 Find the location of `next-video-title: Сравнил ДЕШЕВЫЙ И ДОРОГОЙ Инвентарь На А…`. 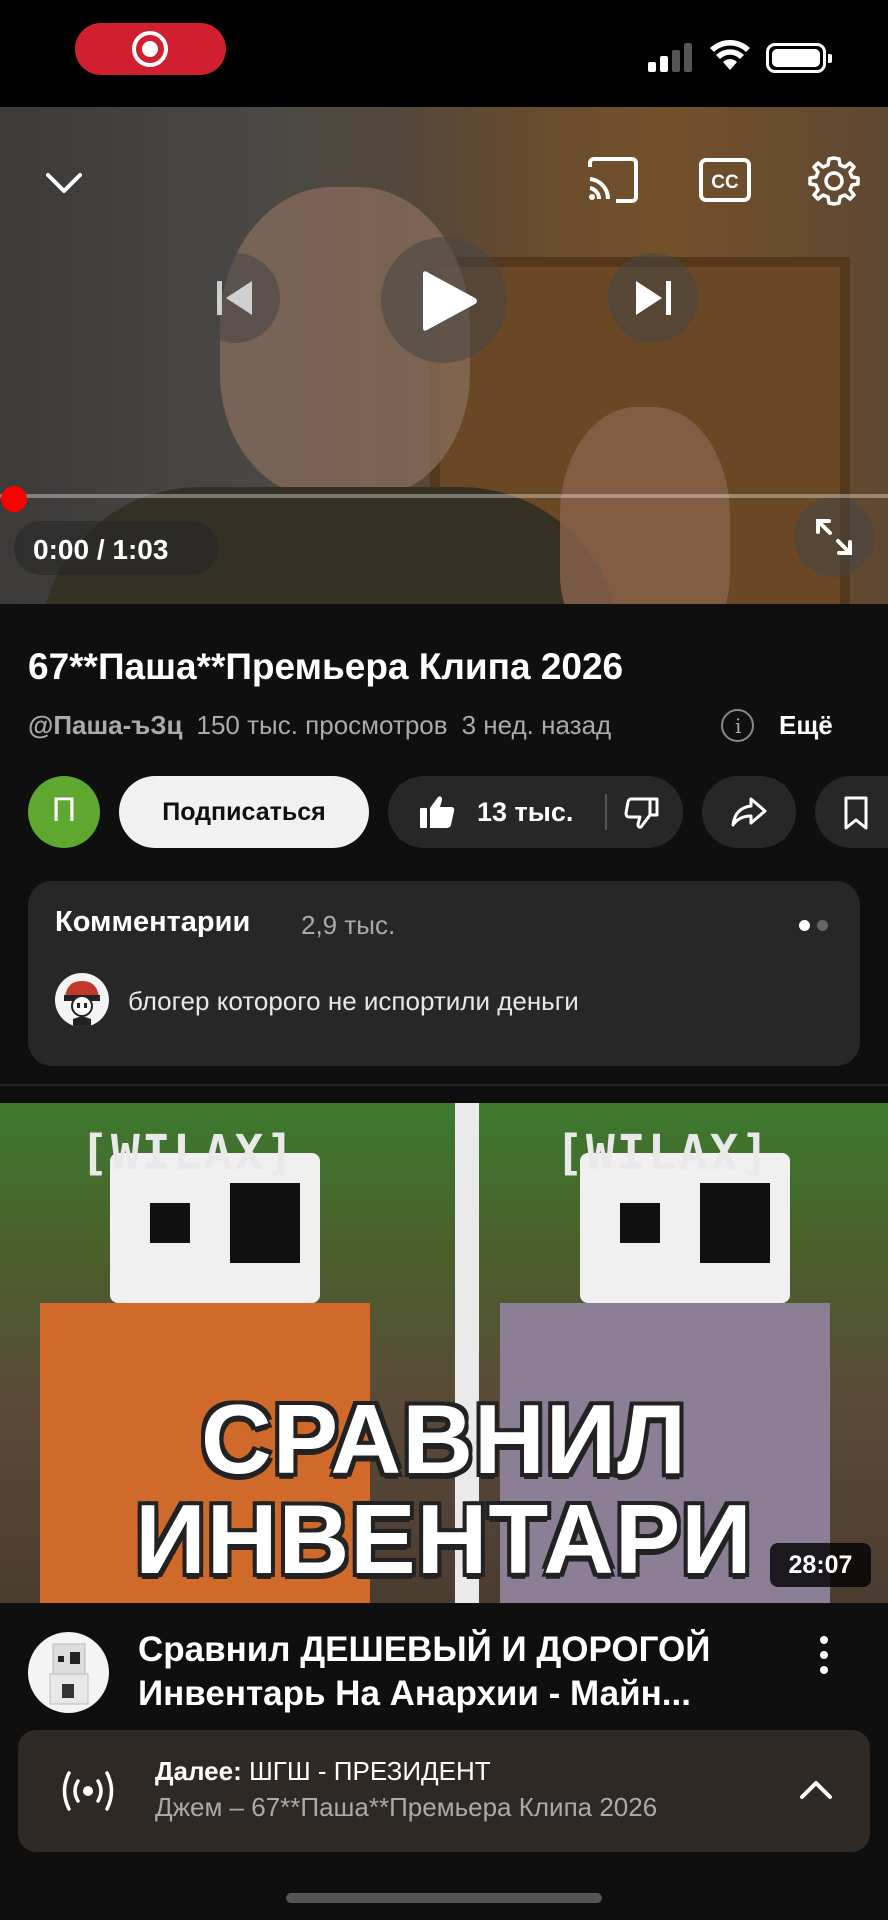

next-video-title: Сравнил ДЕШЕВЫЙ И ДОРОГОЙ Инвентарь На А… is located at coordinates (458, 1672).